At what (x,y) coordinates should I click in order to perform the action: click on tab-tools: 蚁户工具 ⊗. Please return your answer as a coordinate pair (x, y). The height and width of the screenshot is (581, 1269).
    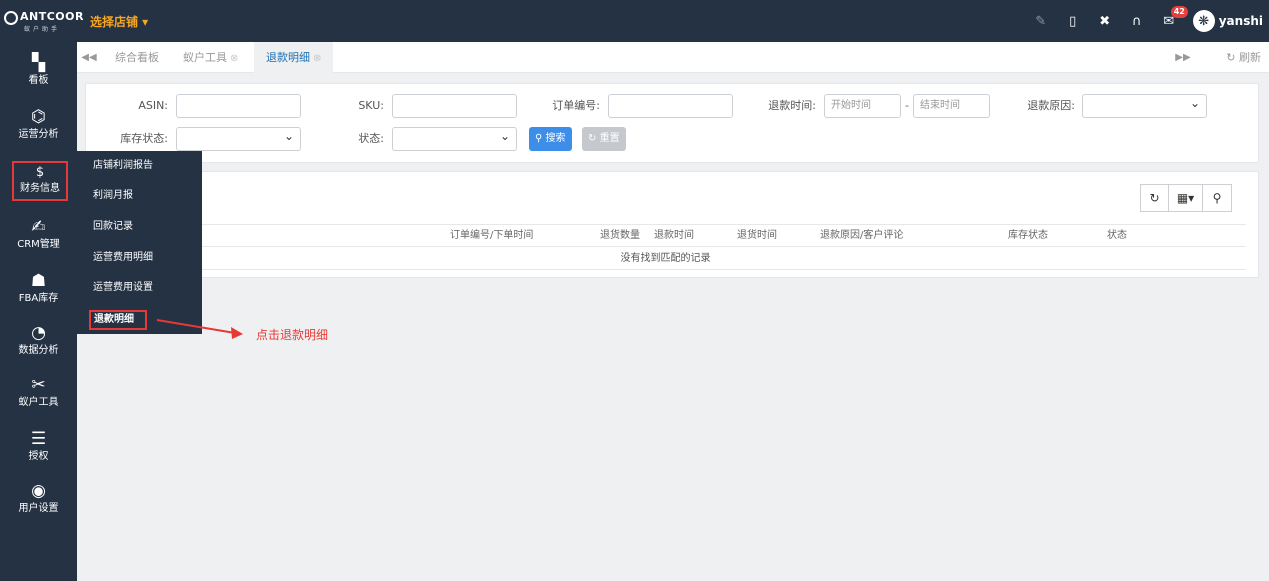
    Looking at the image, I should click on (210, 57).